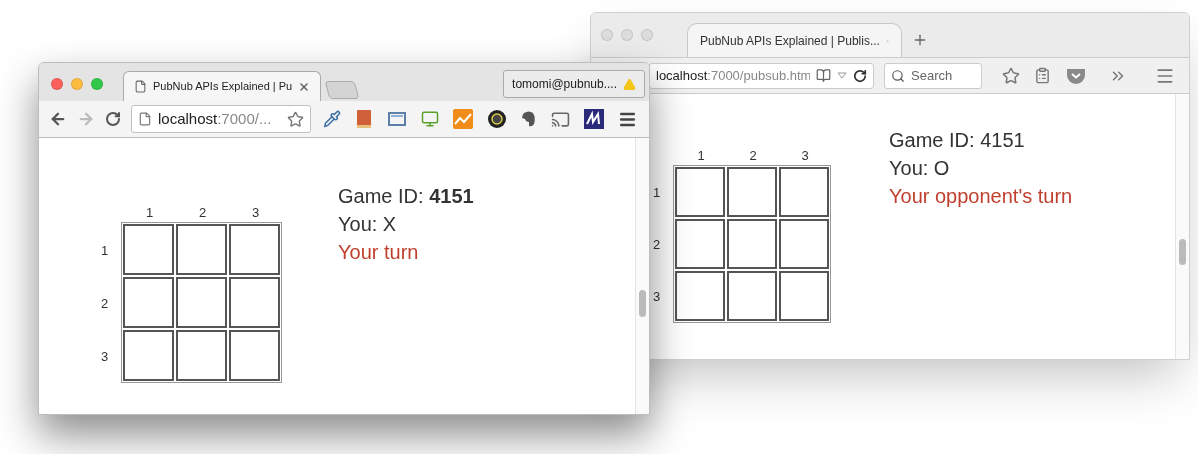 The width and height of the screenshot is (1198, 454). What do you see at coordinates (933, 75) in the screenshot?
I see `search-field: Search` at bounding box center [933, 75].